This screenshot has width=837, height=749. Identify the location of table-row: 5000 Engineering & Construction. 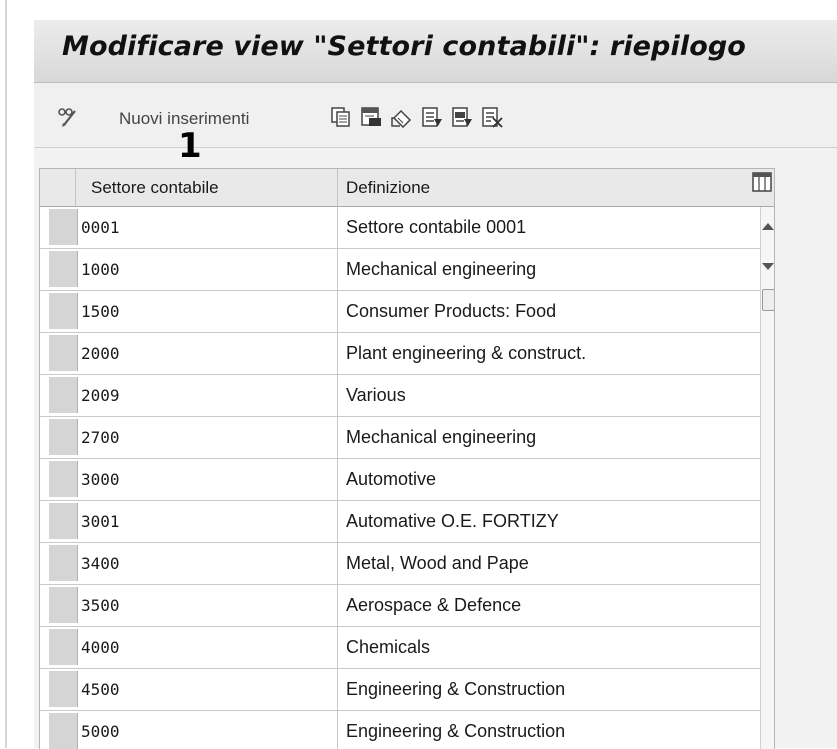
(400, 730).